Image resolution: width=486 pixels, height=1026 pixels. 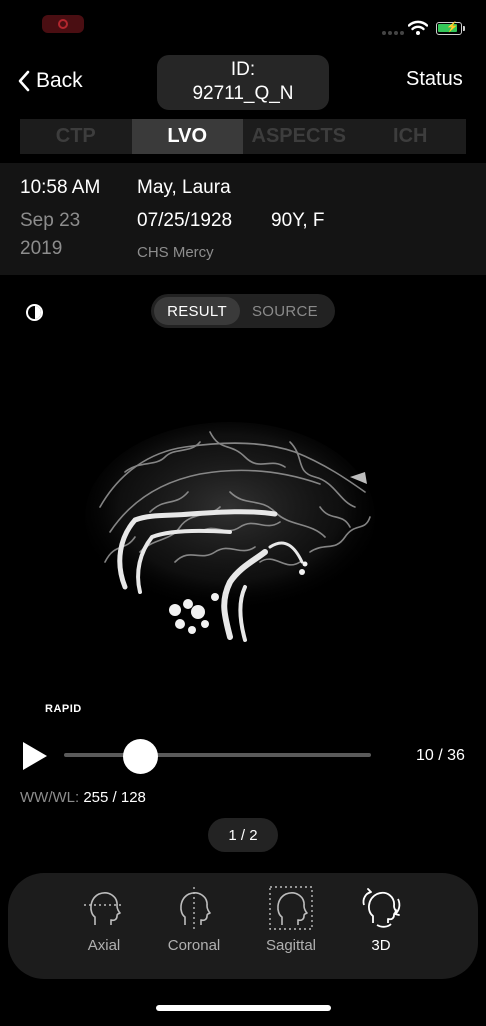 I want to click on tab-ich: ICH, so click(x=411, y=136).